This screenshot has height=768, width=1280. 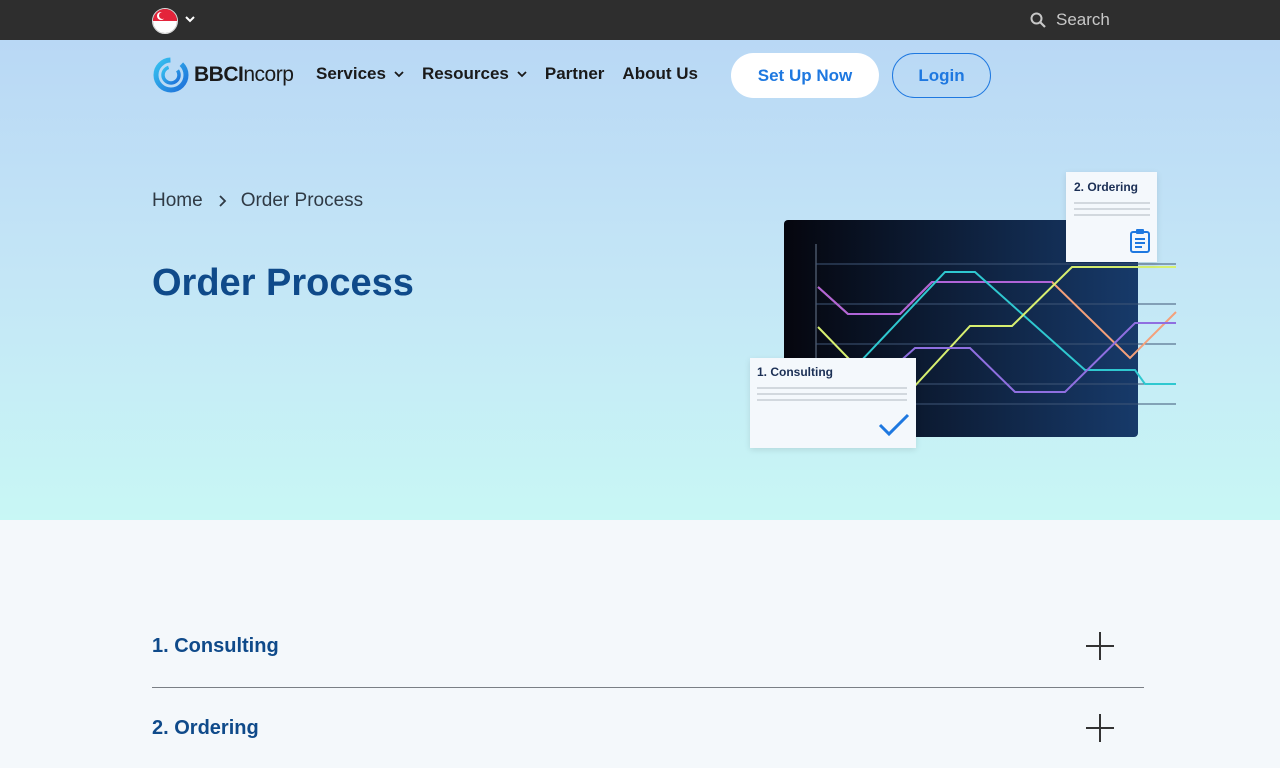 I want to click on main-nav: Services Resources Partner About Us, so click(x=507, y=74).